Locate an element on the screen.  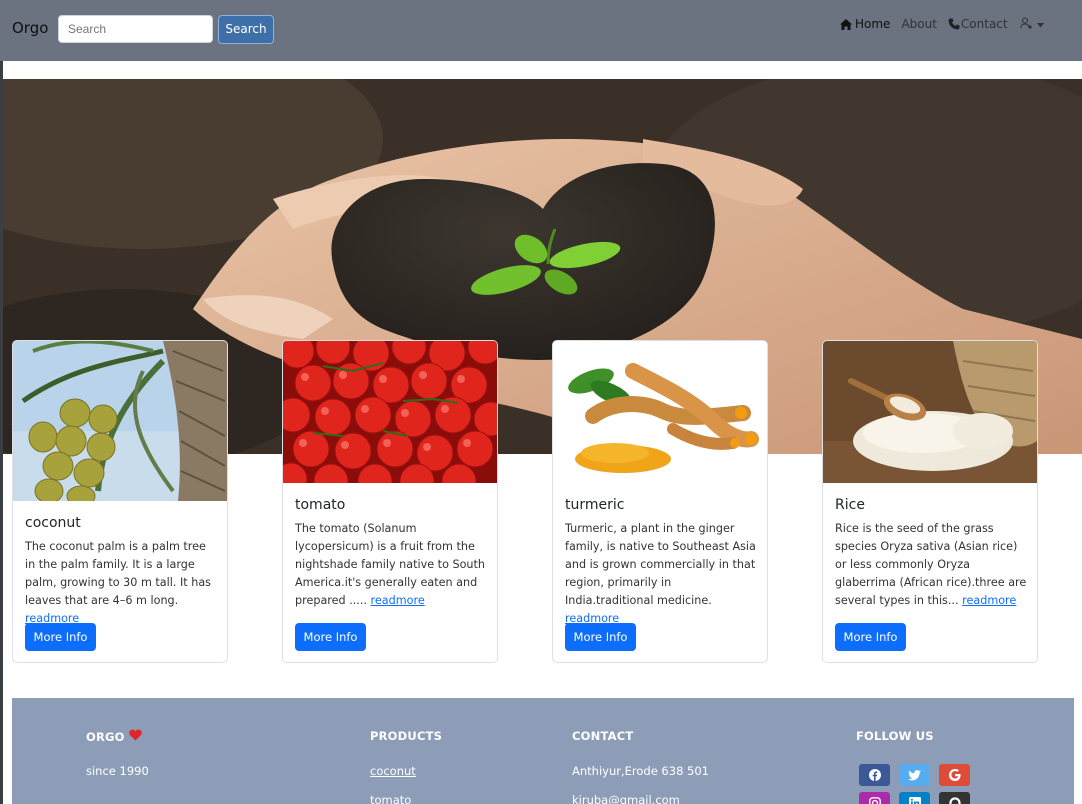
turmeric-image is located at coordinates (660, 412).